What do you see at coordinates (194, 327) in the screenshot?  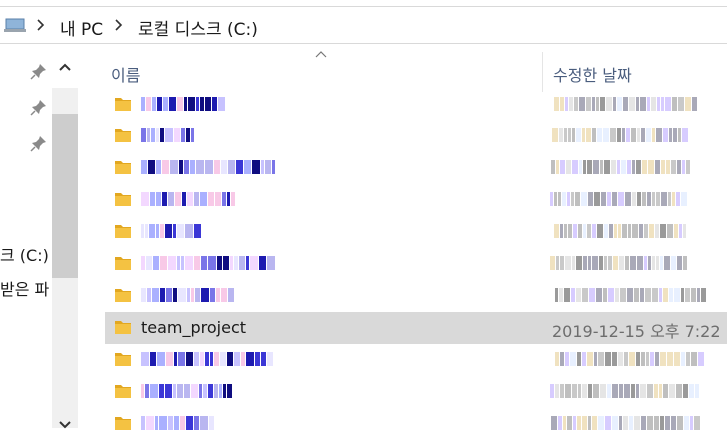 I see `file-name: team_project` at bounding box center [194, 327].